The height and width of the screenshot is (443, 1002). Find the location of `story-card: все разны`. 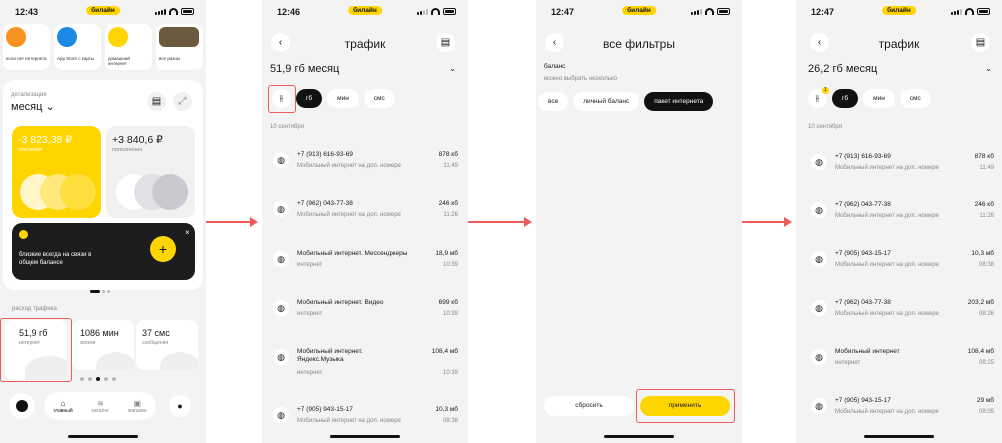

story-card: все разны is located at coordinates (179, 47).